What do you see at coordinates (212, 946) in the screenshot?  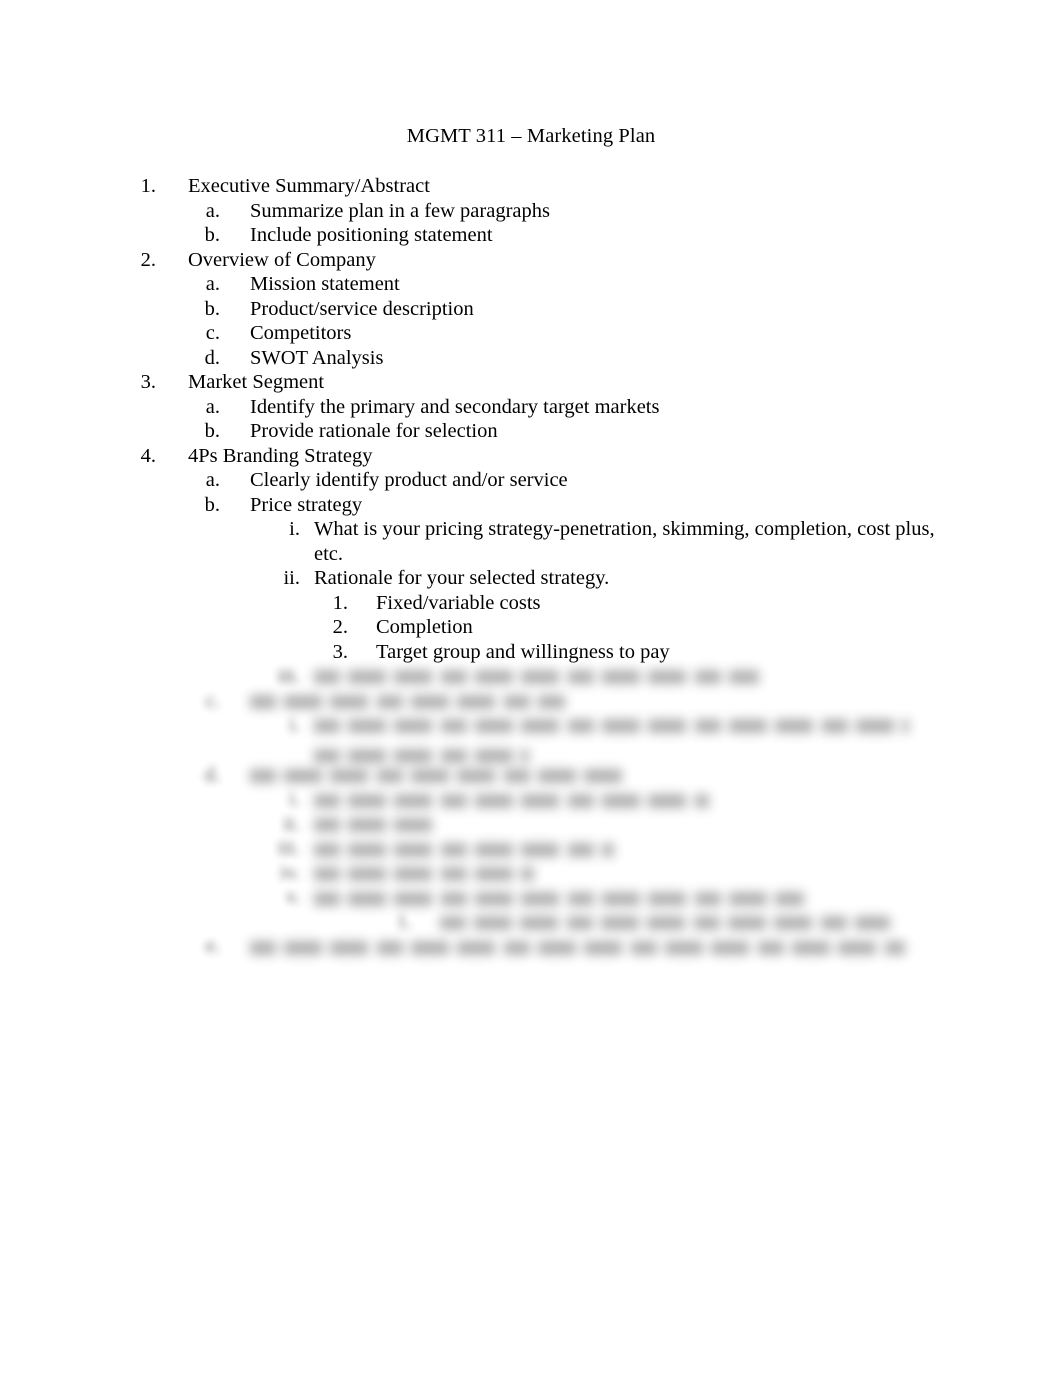 I see `outline-item-marker: e.` at bounding box center [212, 946].